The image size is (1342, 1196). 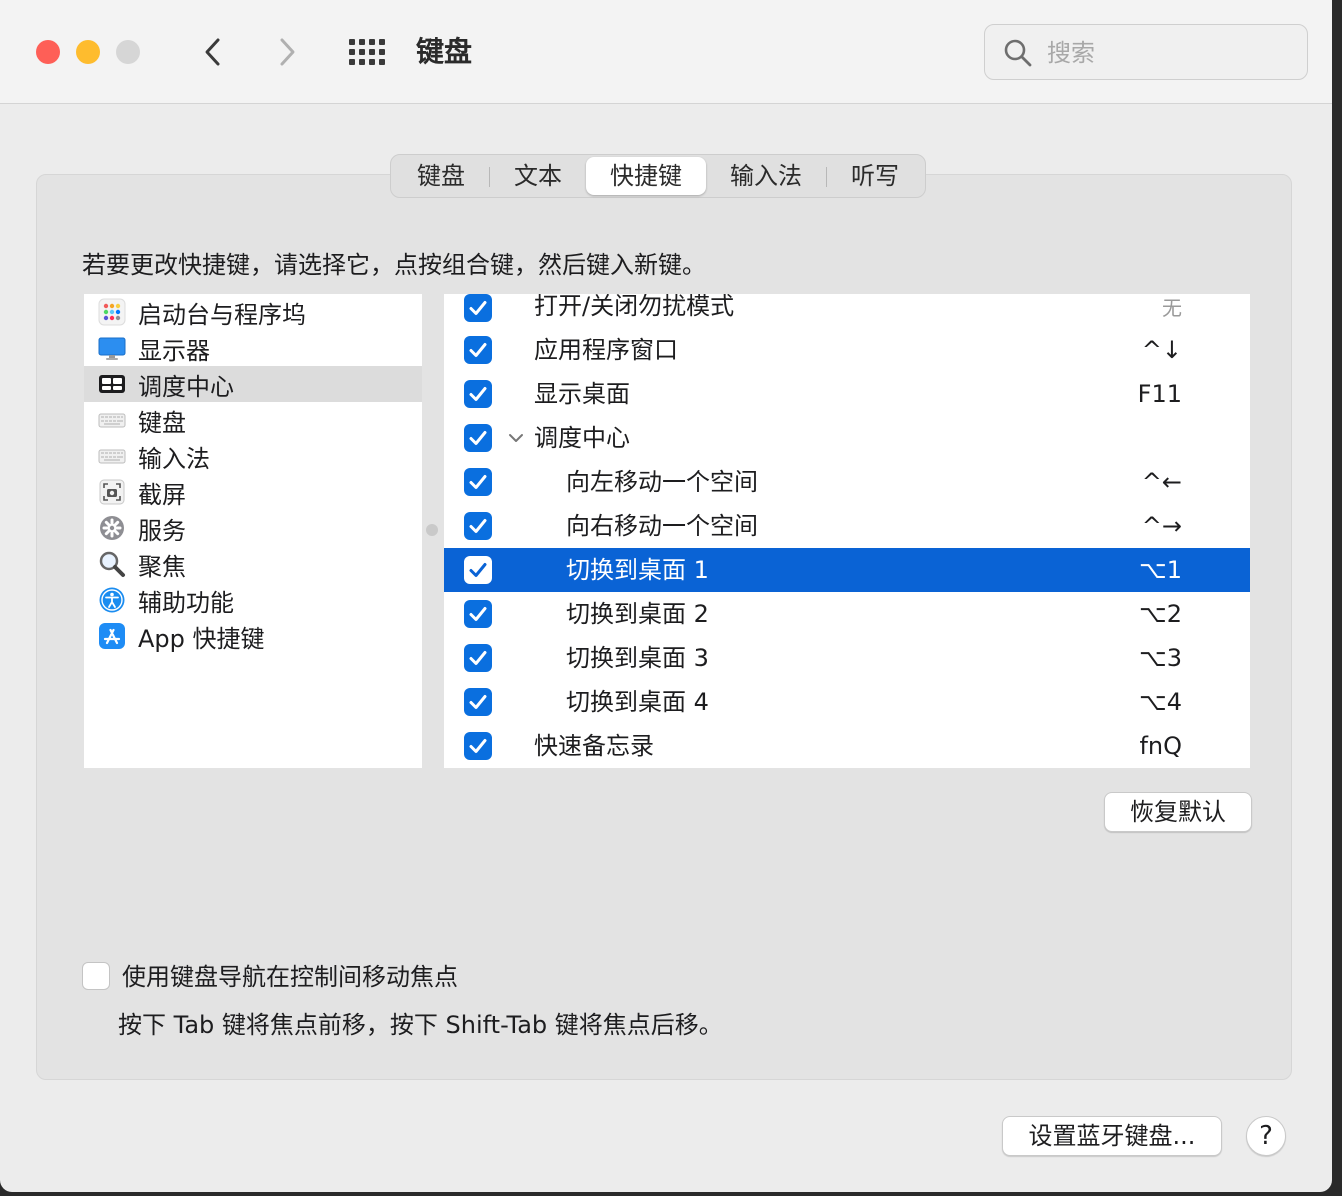 What do you see at coordinates (1266, 1136) in the screenshot?
I see `help-button: ?` at bounding box center [1266, 1136].